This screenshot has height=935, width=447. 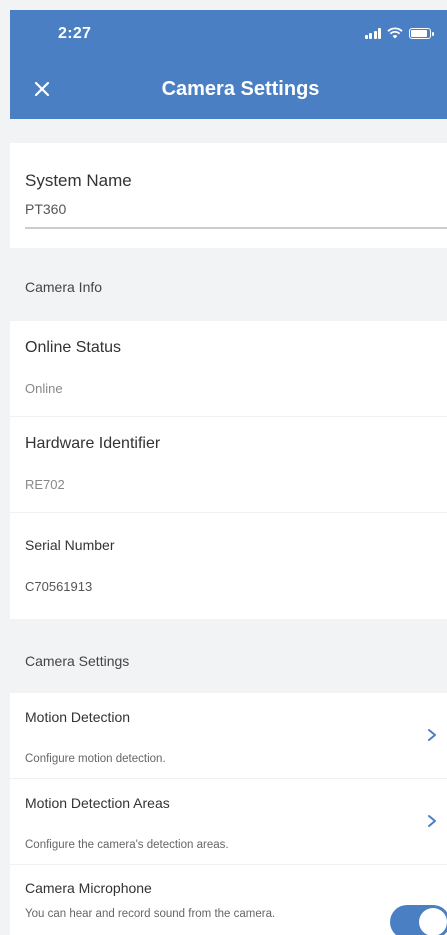 I want to click on motion-detection-areas-description: Configure the camera's detection areas., so click(x=127, y=845).